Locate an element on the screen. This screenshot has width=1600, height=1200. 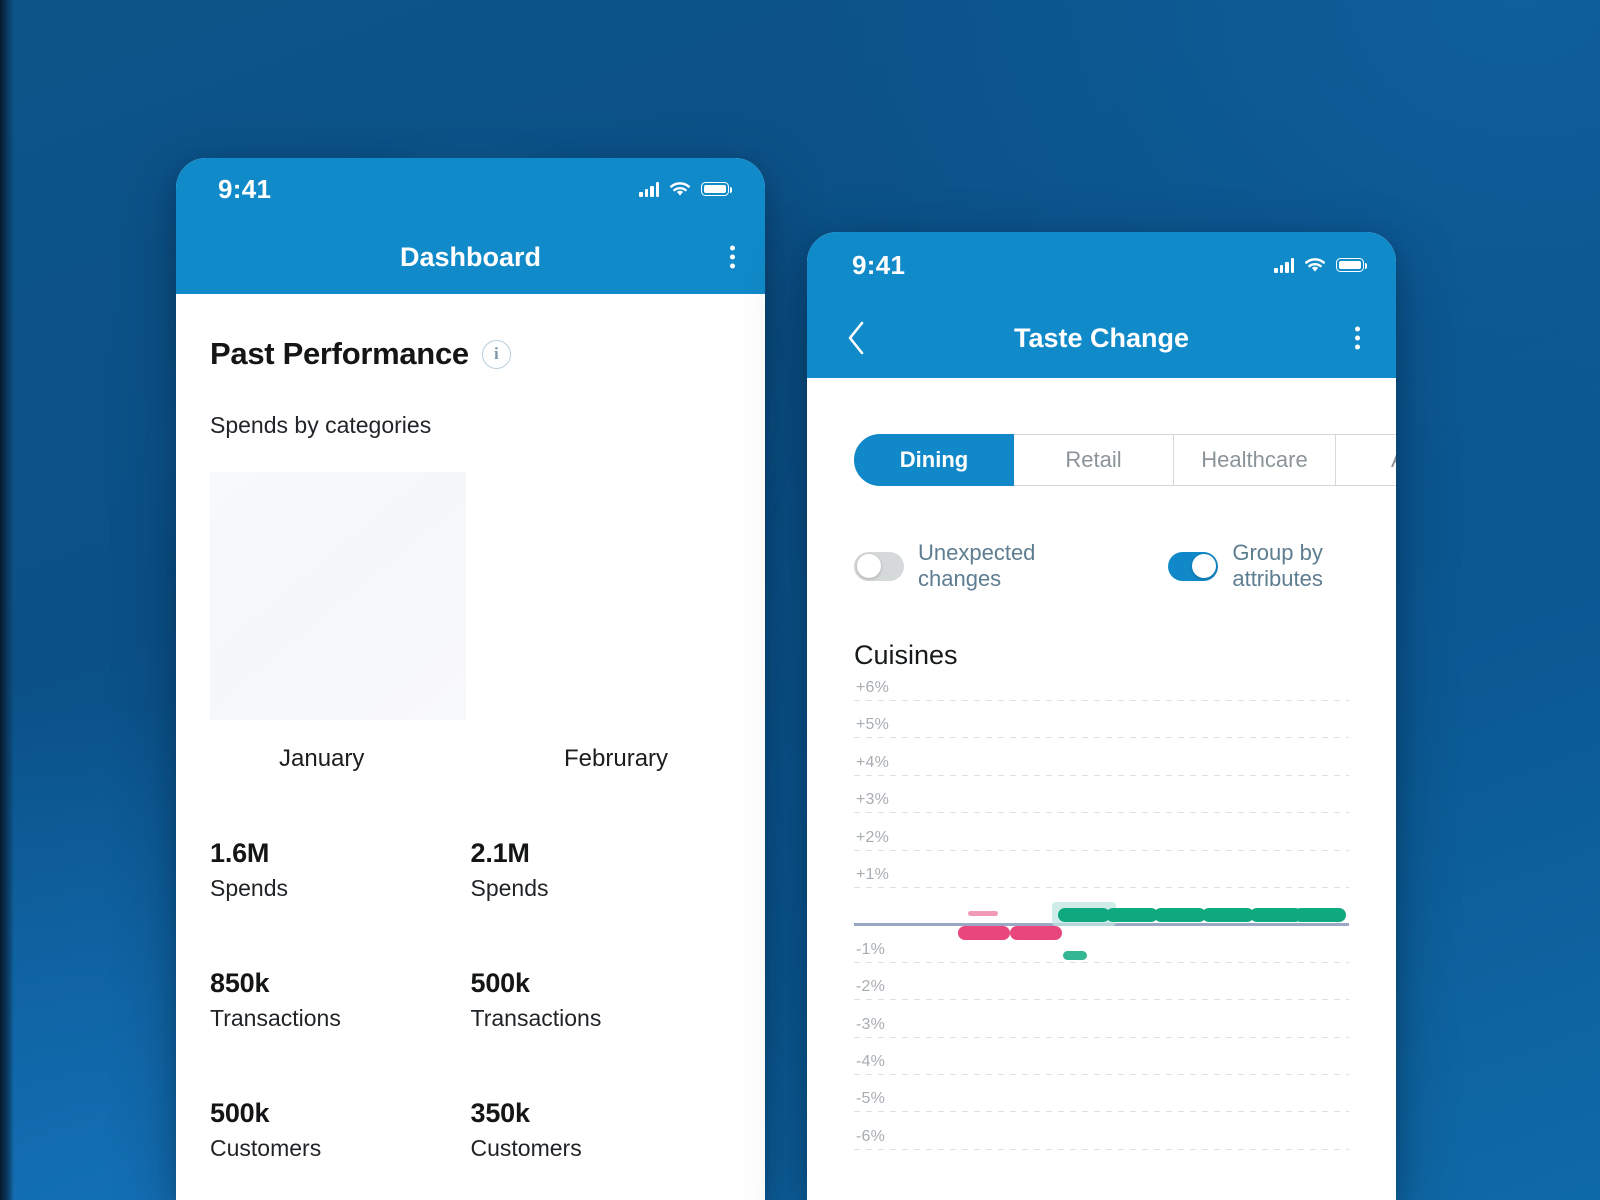
month-label-february: Februrary is located at coordinates (616, 758).